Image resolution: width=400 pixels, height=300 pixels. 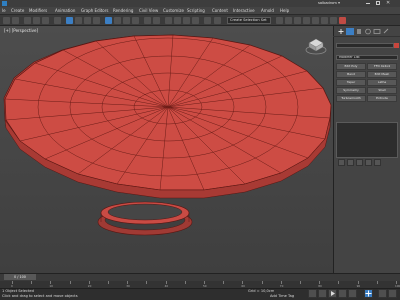 What do you see at coordinates (108, 20) in the screenshot?
I see `move-icon` at bounding box center [108, 20].